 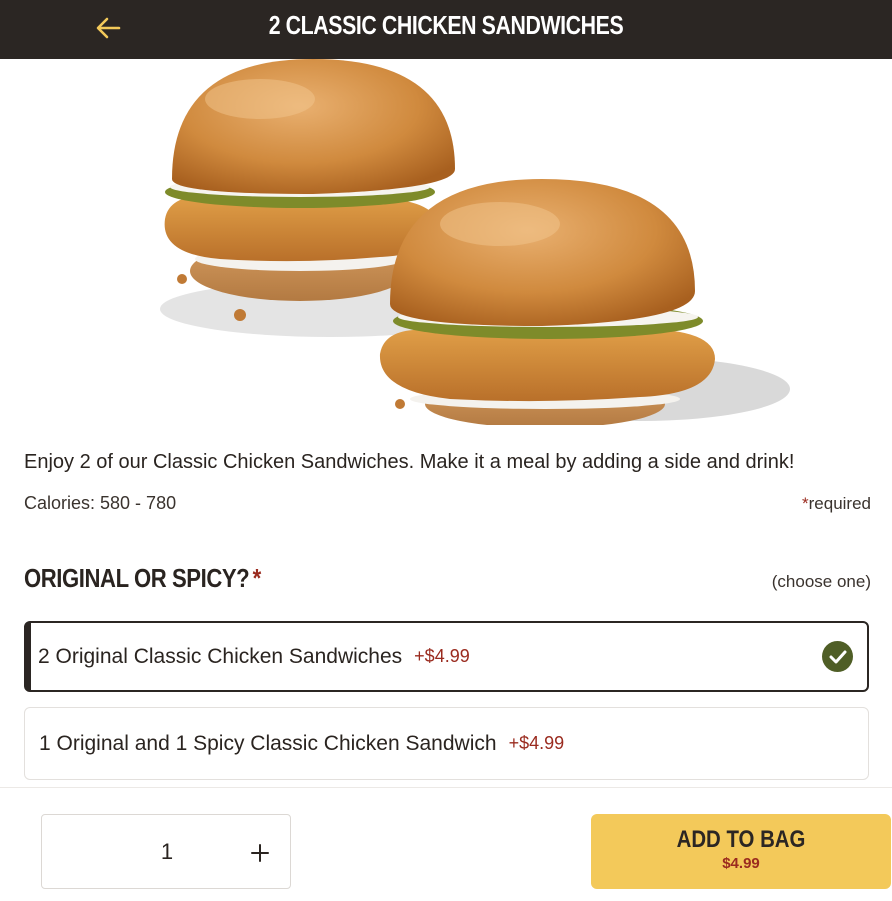 I want to click on quantity-stepper: 1, so click(x=166, y=851).